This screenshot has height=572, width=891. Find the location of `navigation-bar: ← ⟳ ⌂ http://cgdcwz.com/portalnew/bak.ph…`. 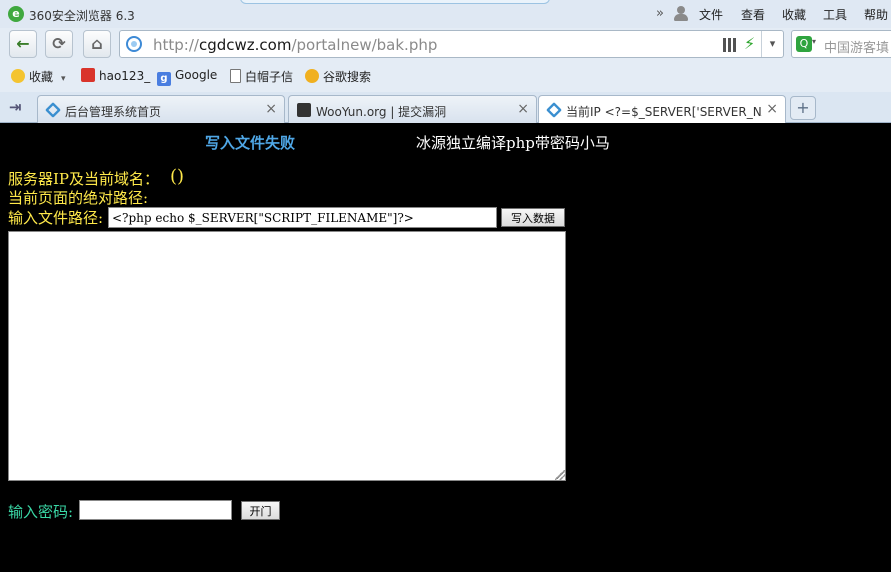

navigation-bar: ← ⟳ ⌂ http://cgdcwz.com/portalnew/bak.ph… is located at coordinates (445, 44).